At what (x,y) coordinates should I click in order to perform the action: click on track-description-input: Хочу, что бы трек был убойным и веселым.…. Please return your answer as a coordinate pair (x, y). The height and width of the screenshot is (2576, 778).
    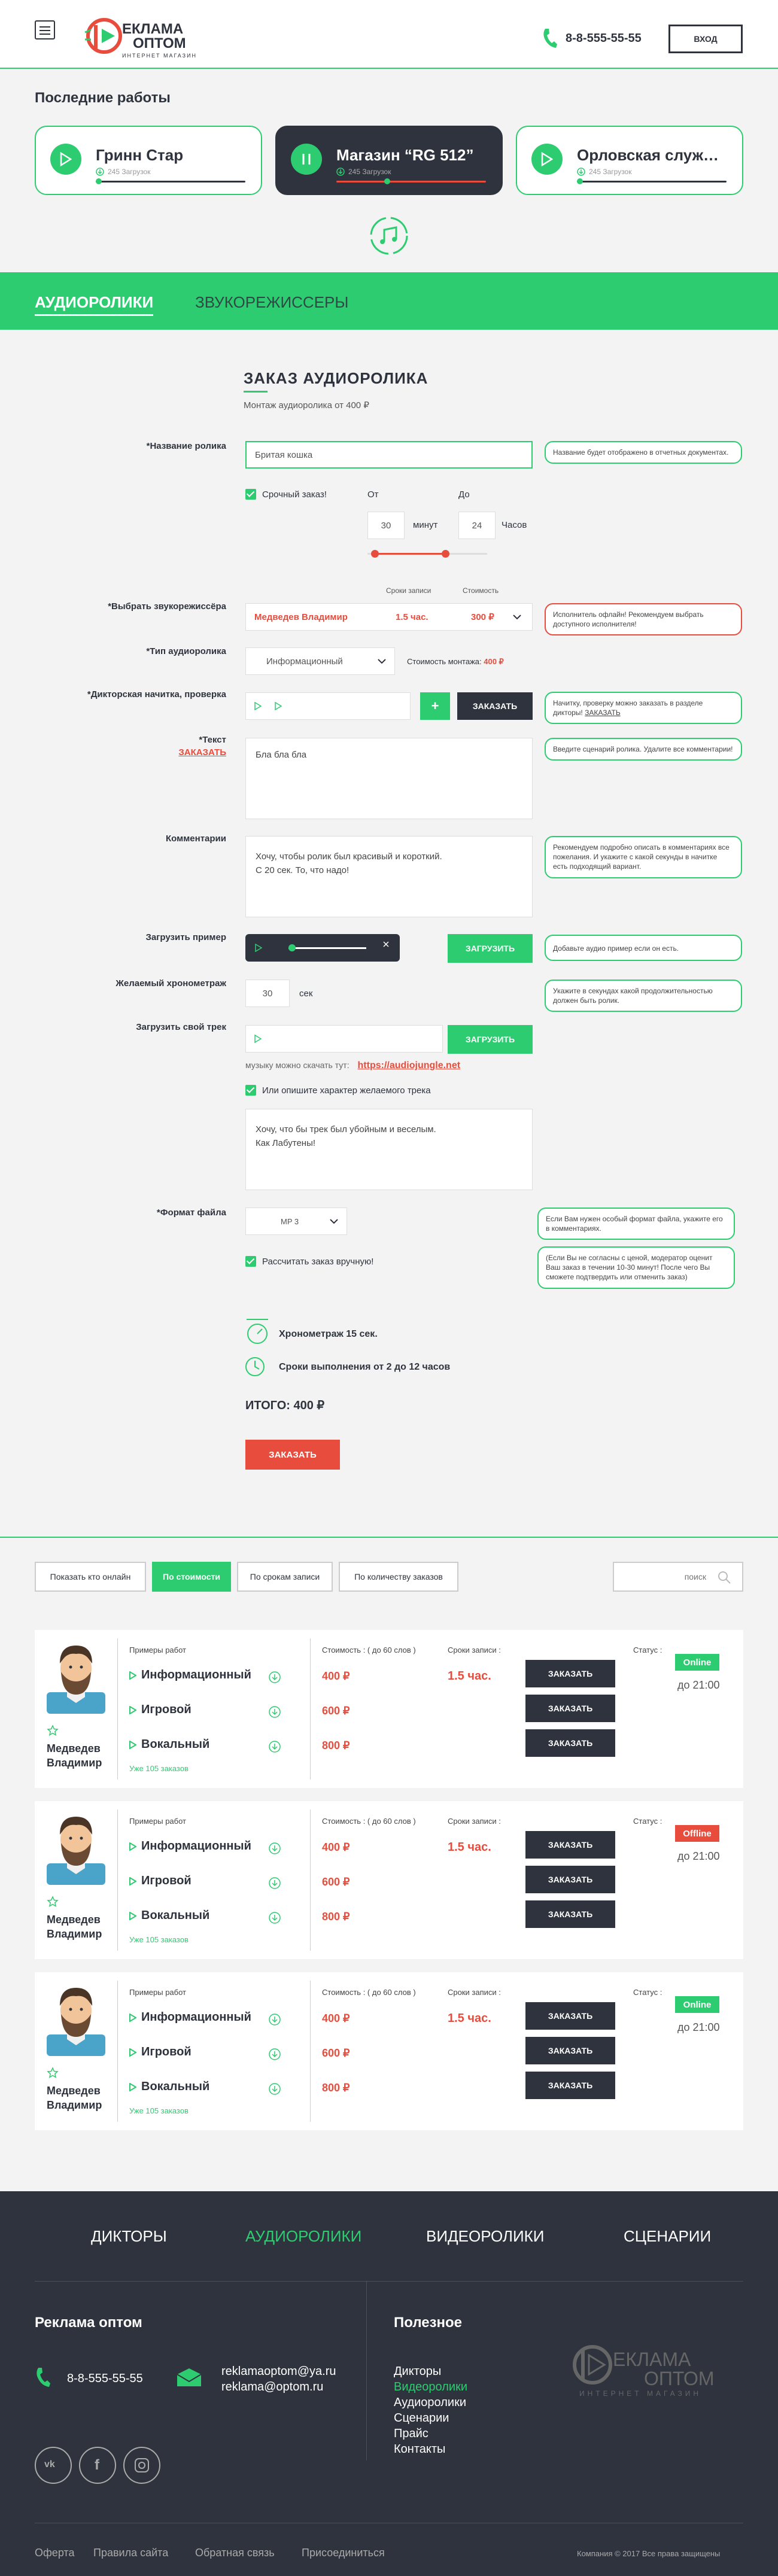
    Looking at the image, I should click on (389, 1149).